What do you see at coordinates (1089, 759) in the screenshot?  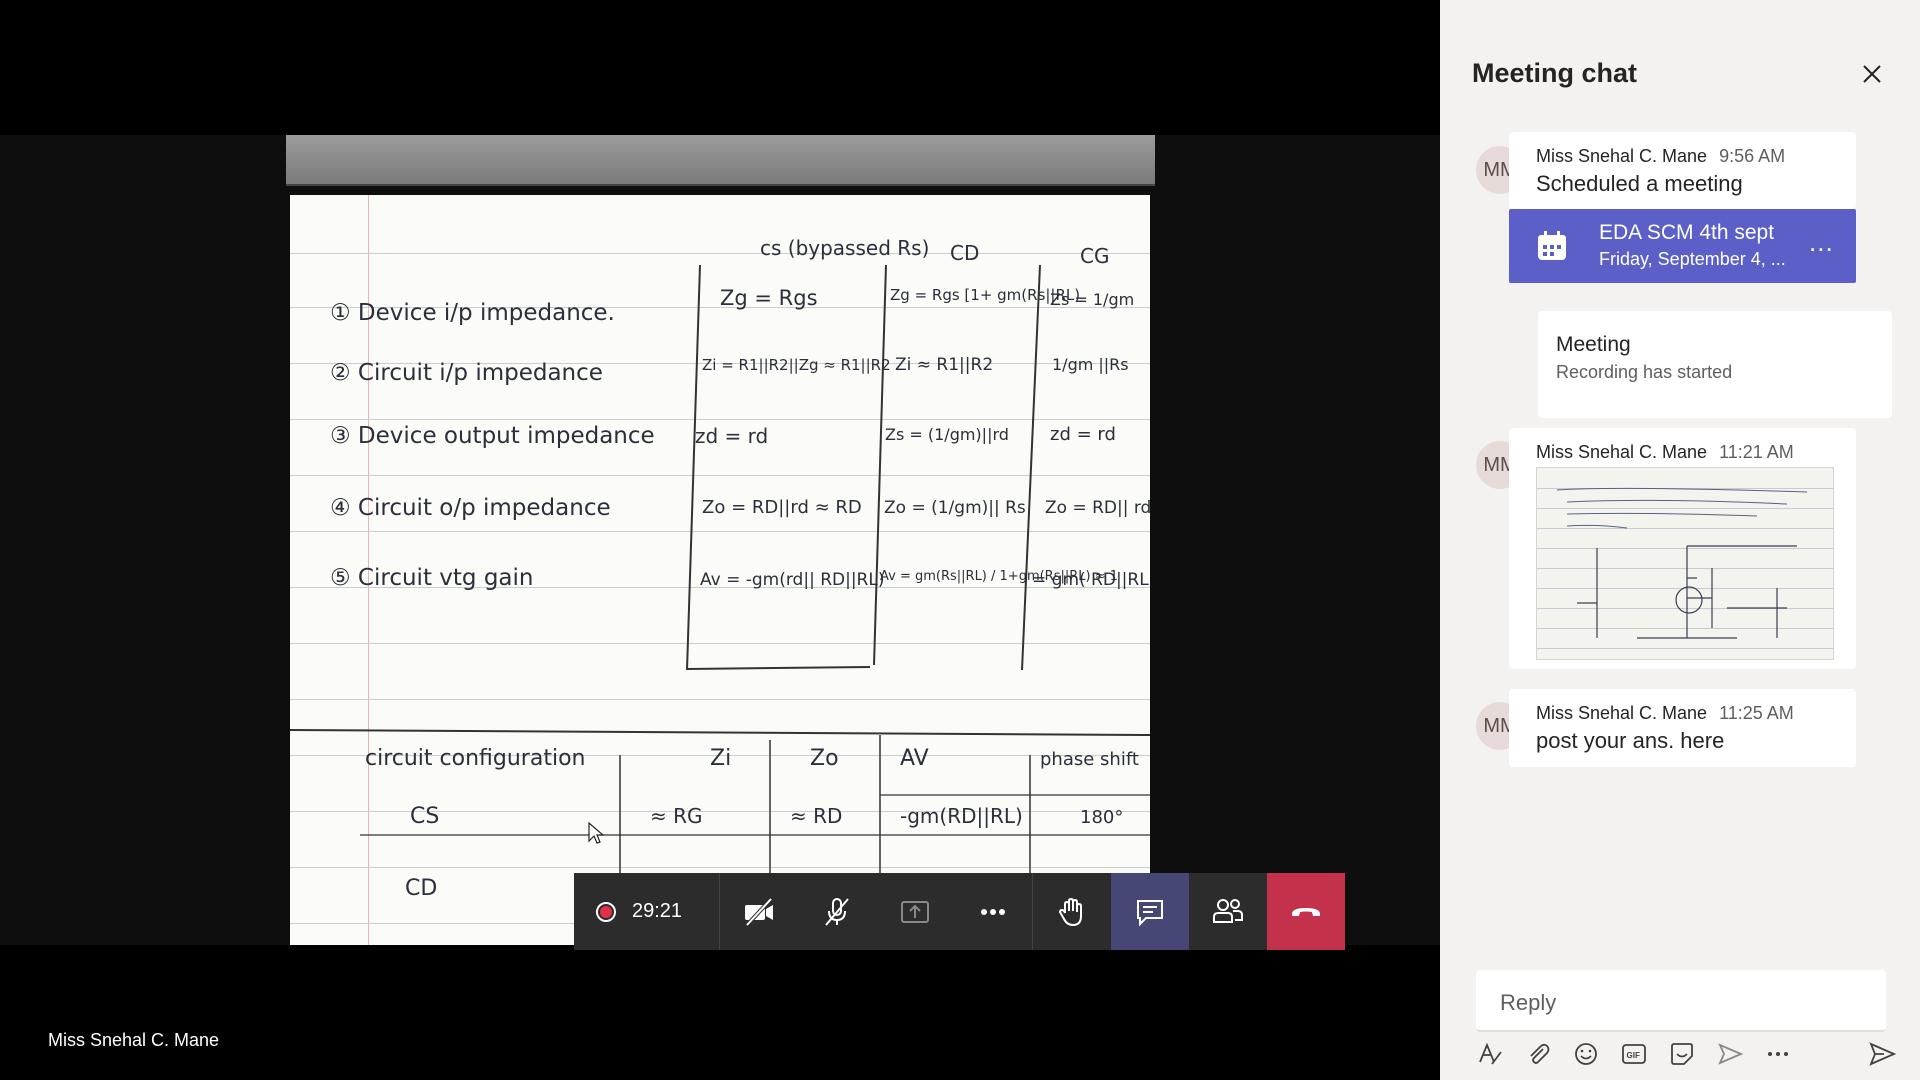 I see `table2-header-phase: phase shift` at bounding box center [1089, 759].